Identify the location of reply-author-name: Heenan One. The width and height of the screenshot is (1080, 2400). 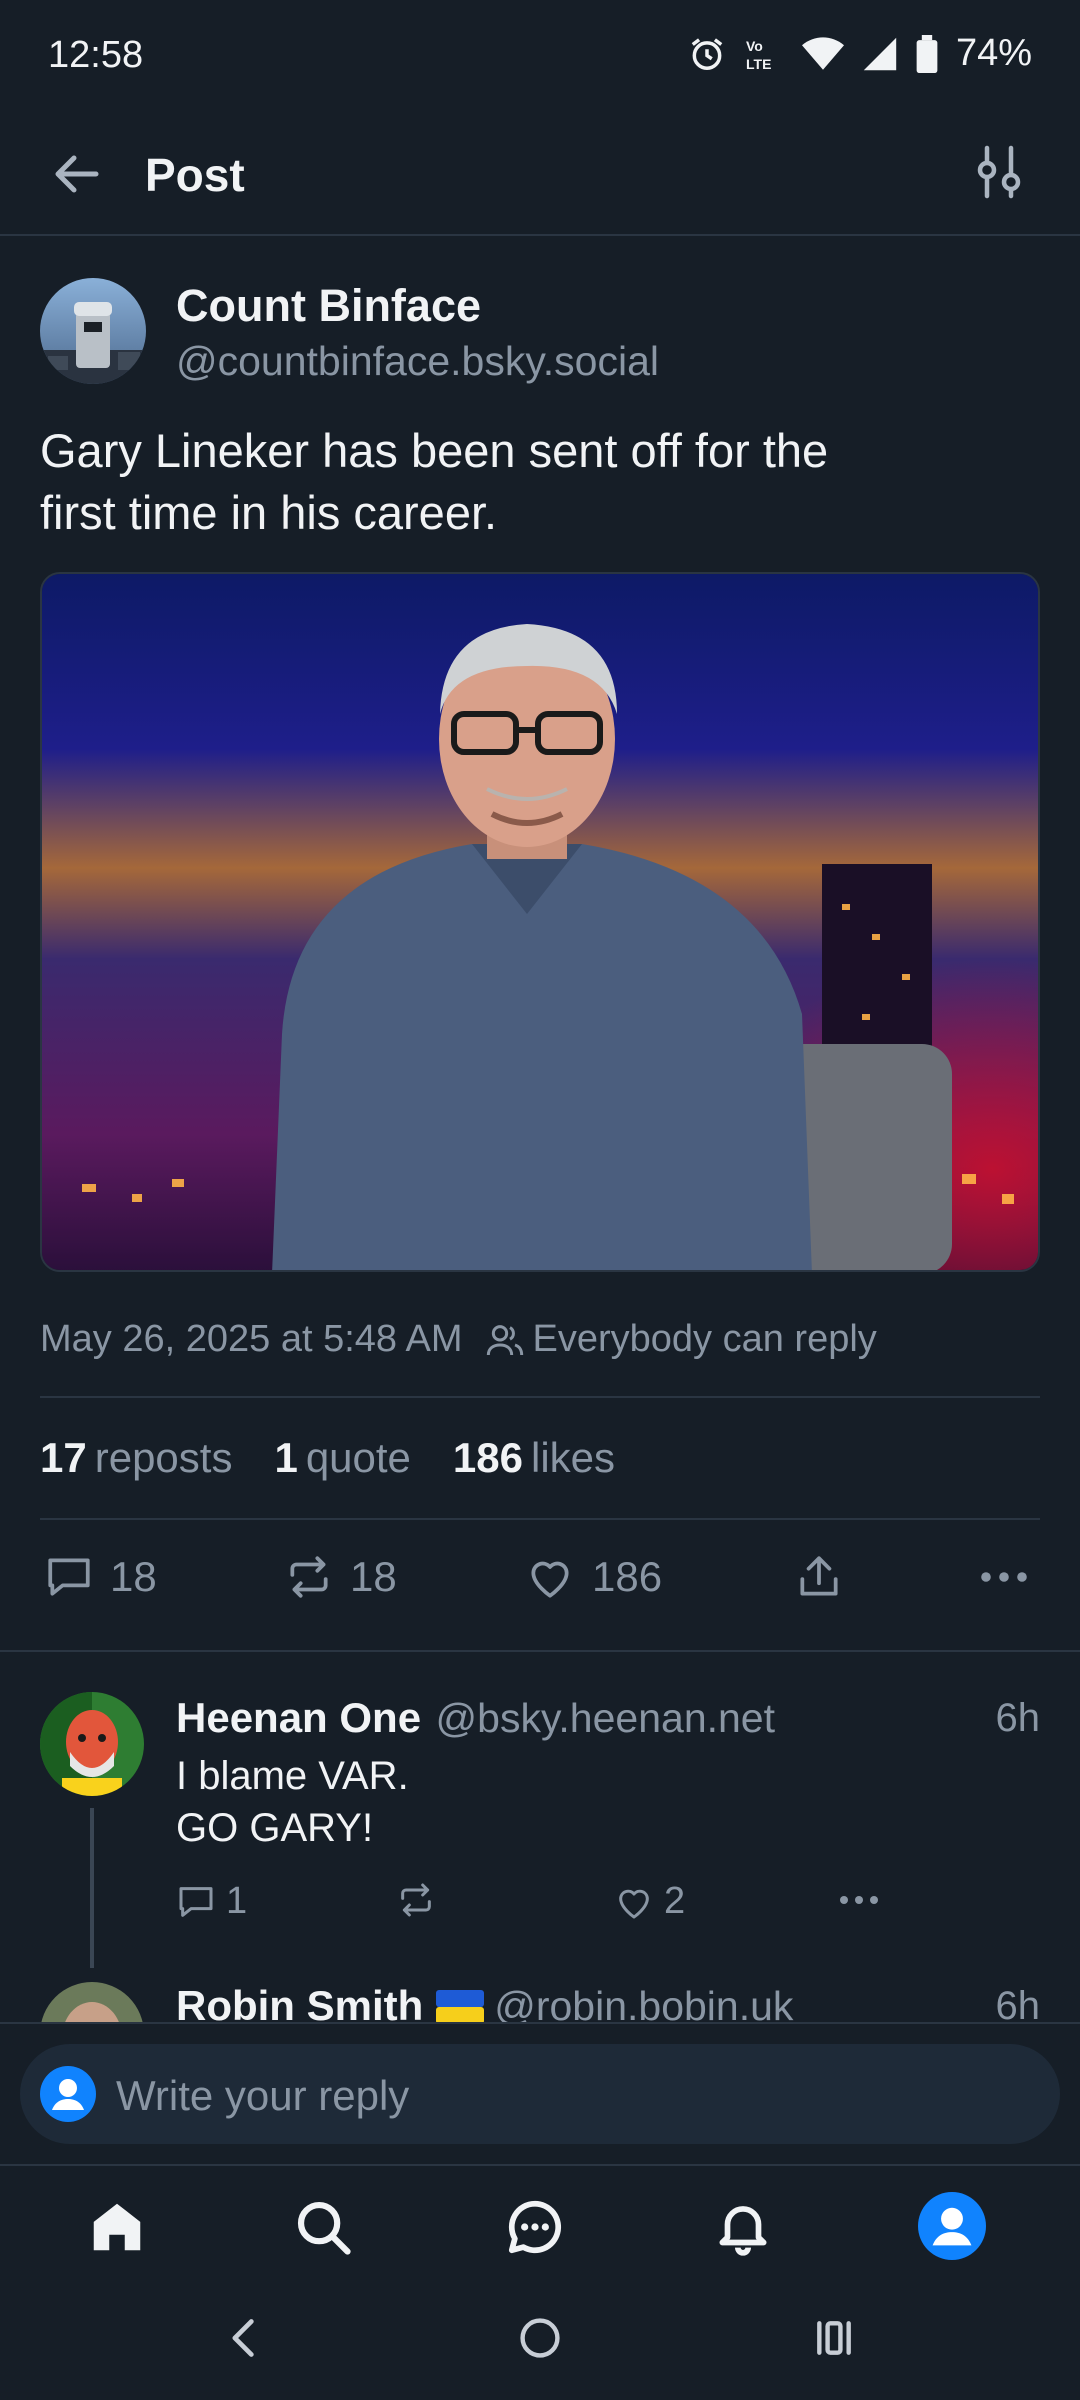
(298, 1717).